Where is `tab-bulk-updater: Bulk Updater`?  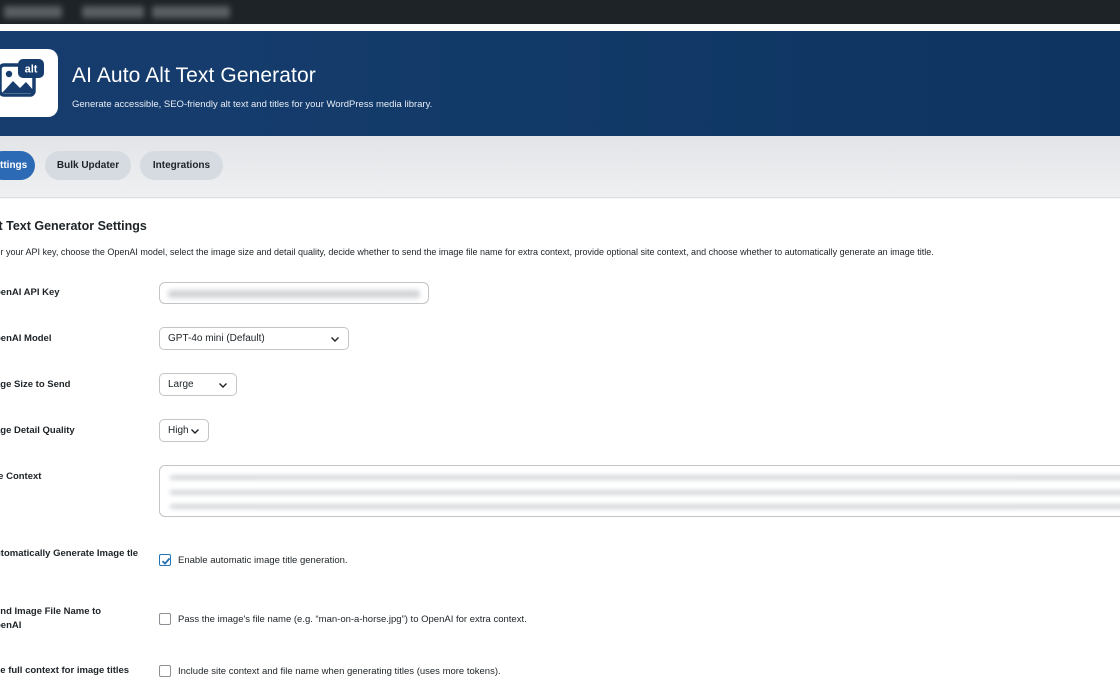
tab-bulk-updater: Bulk Updater is located at coordinates (88, 165).